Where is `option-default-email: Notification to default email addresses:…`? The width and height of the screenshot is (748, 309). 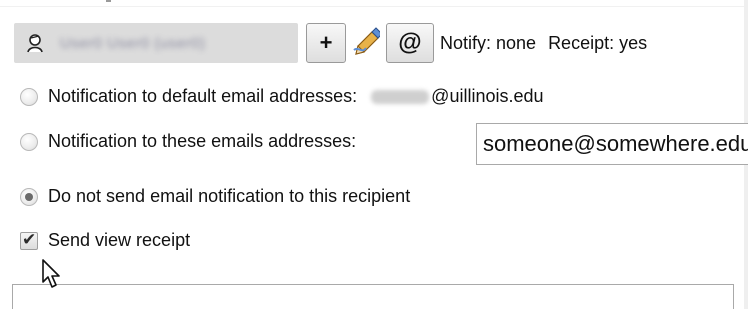 option-default-email: Notification to default email addresses:… is located at coordinates (282, 96).